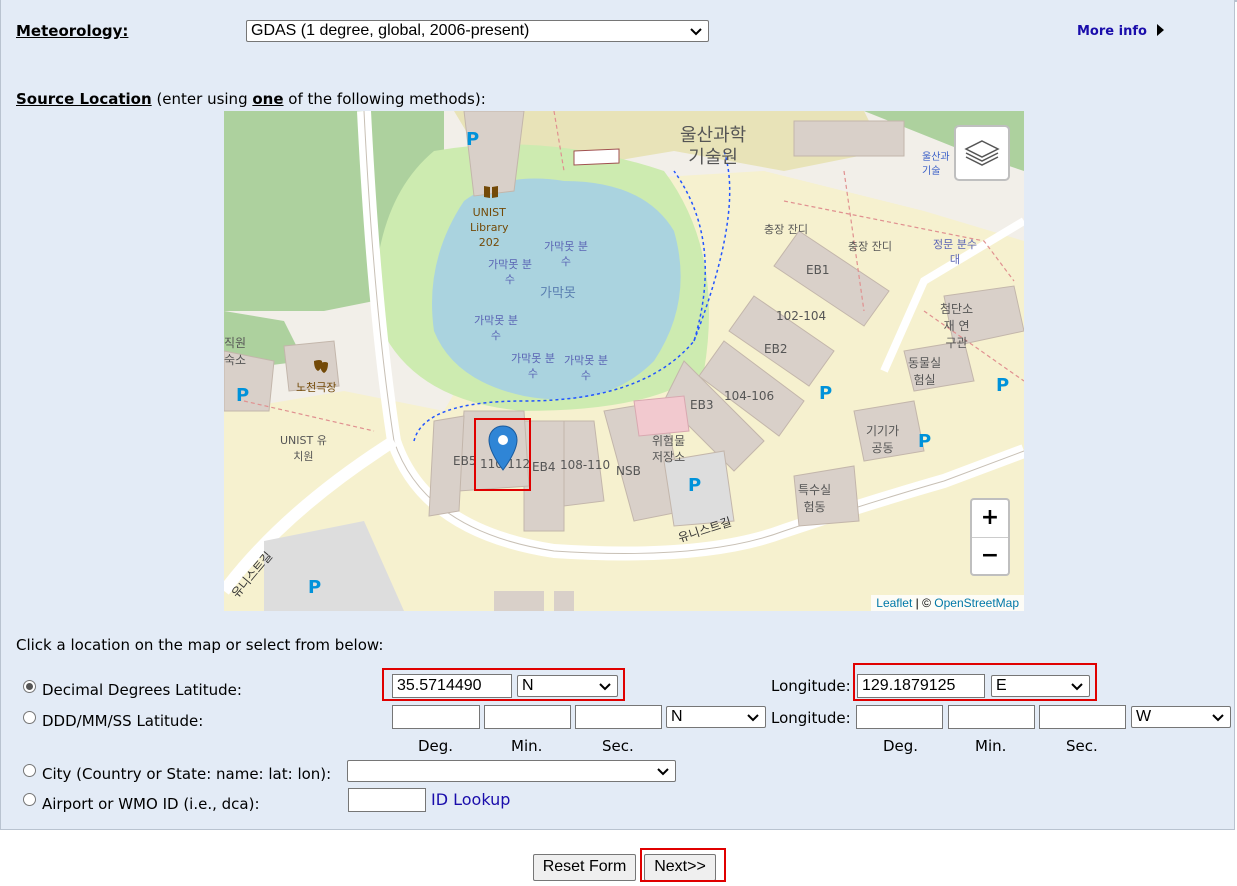 The height and width of the screenshot is (886, 1237). I want to click on map-label-advanced: 첨단소 재 연 구관, so click(957, 326).